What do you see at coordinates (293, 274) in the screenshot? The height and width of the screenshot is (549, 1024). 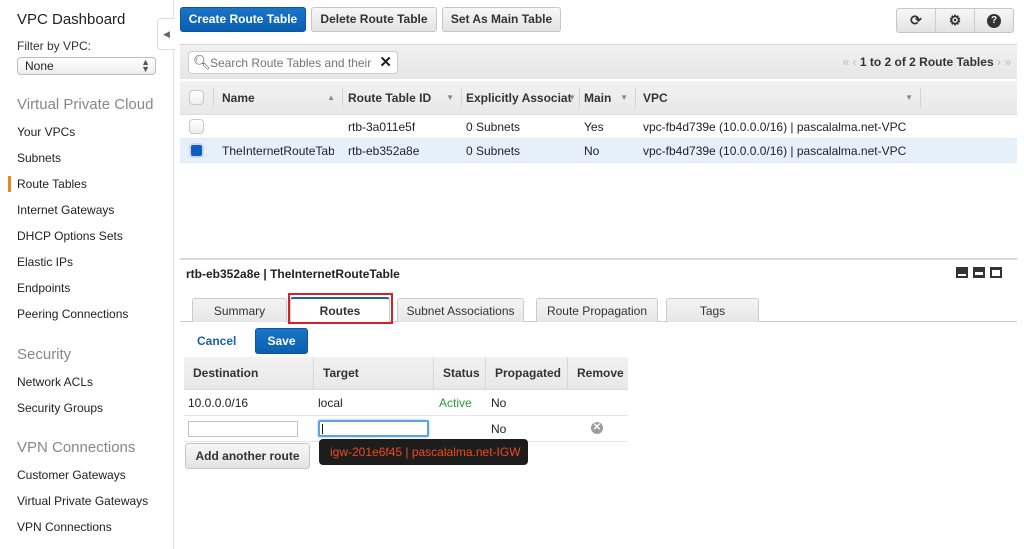 I see `detail-title: rtb-eb352a8e | TheInternetRouteTable` at bounding box center [293, 274].